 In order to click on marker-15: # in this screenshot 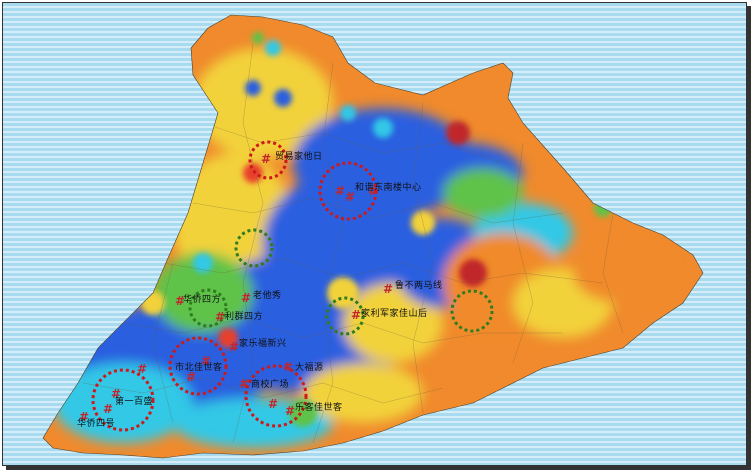, I will do `click(273, 404)`.